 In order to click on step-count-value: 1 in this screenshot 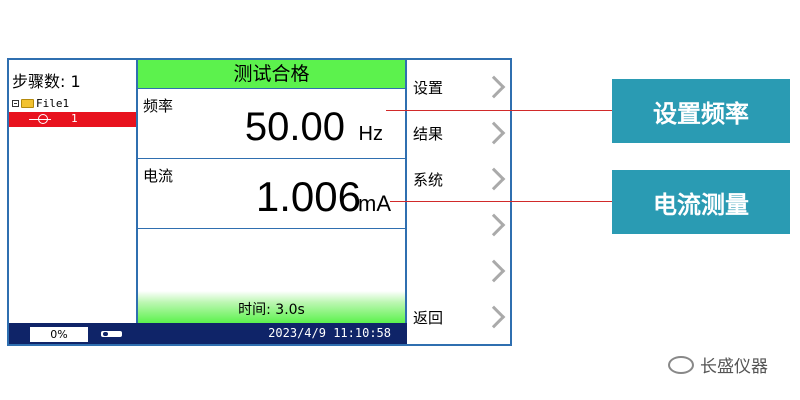, I will do `click(75, 81)`.